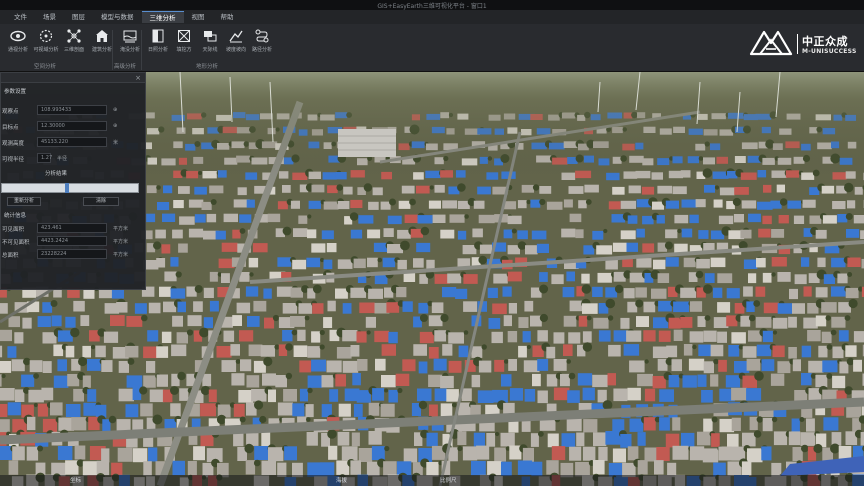 This screenshot has height=486, width=864. I want to click on tool-sunlight: 日照分析, so click(158, 41).